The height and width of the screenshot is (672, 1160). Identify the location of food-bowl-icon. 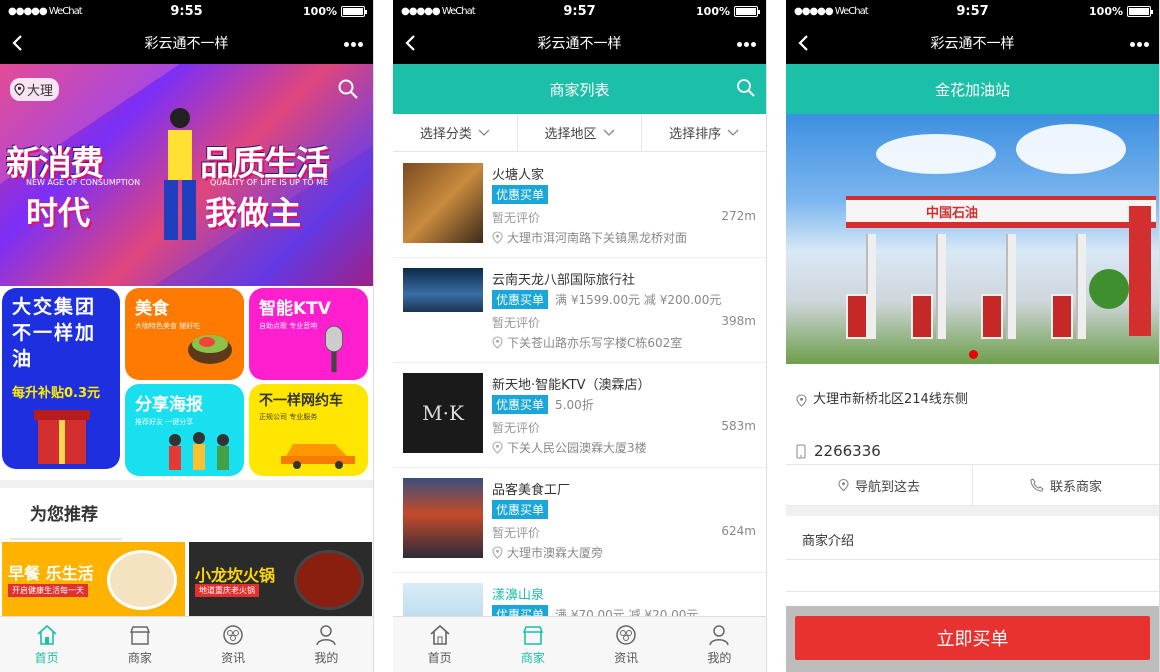
(210, 349).